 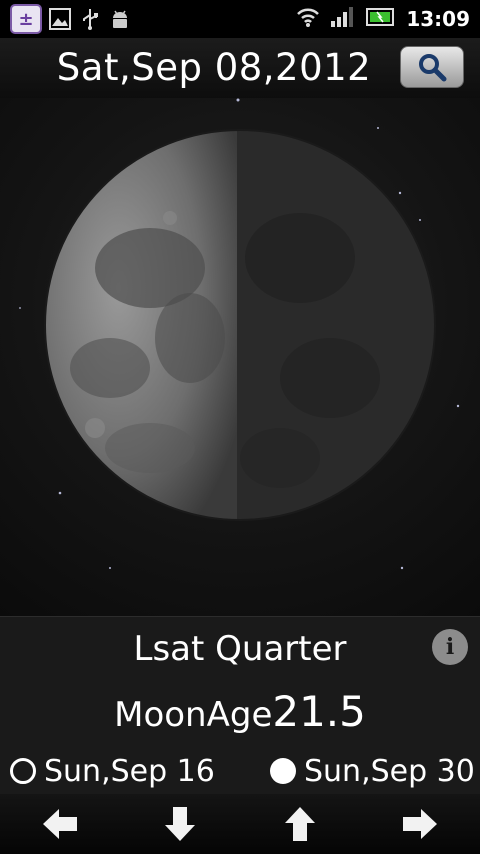 What do you see at coordinates (120, 19) in the screenshot?
I see `android-debug-icon` at bounding box center [120, 19].